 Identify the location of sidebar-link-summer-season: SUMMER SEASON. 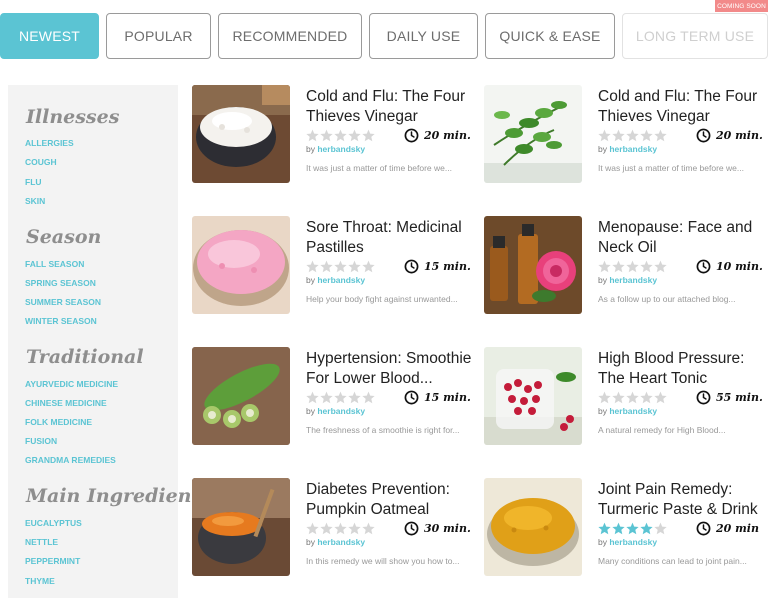
(63, 302).